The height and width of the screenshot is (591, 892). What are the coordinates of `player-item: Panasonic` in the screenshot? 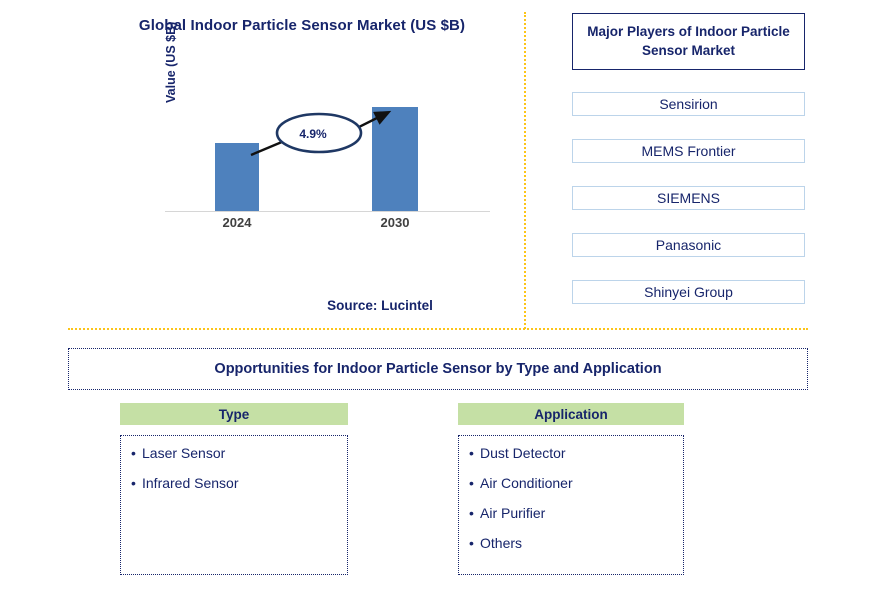 It's located at (688, 245).